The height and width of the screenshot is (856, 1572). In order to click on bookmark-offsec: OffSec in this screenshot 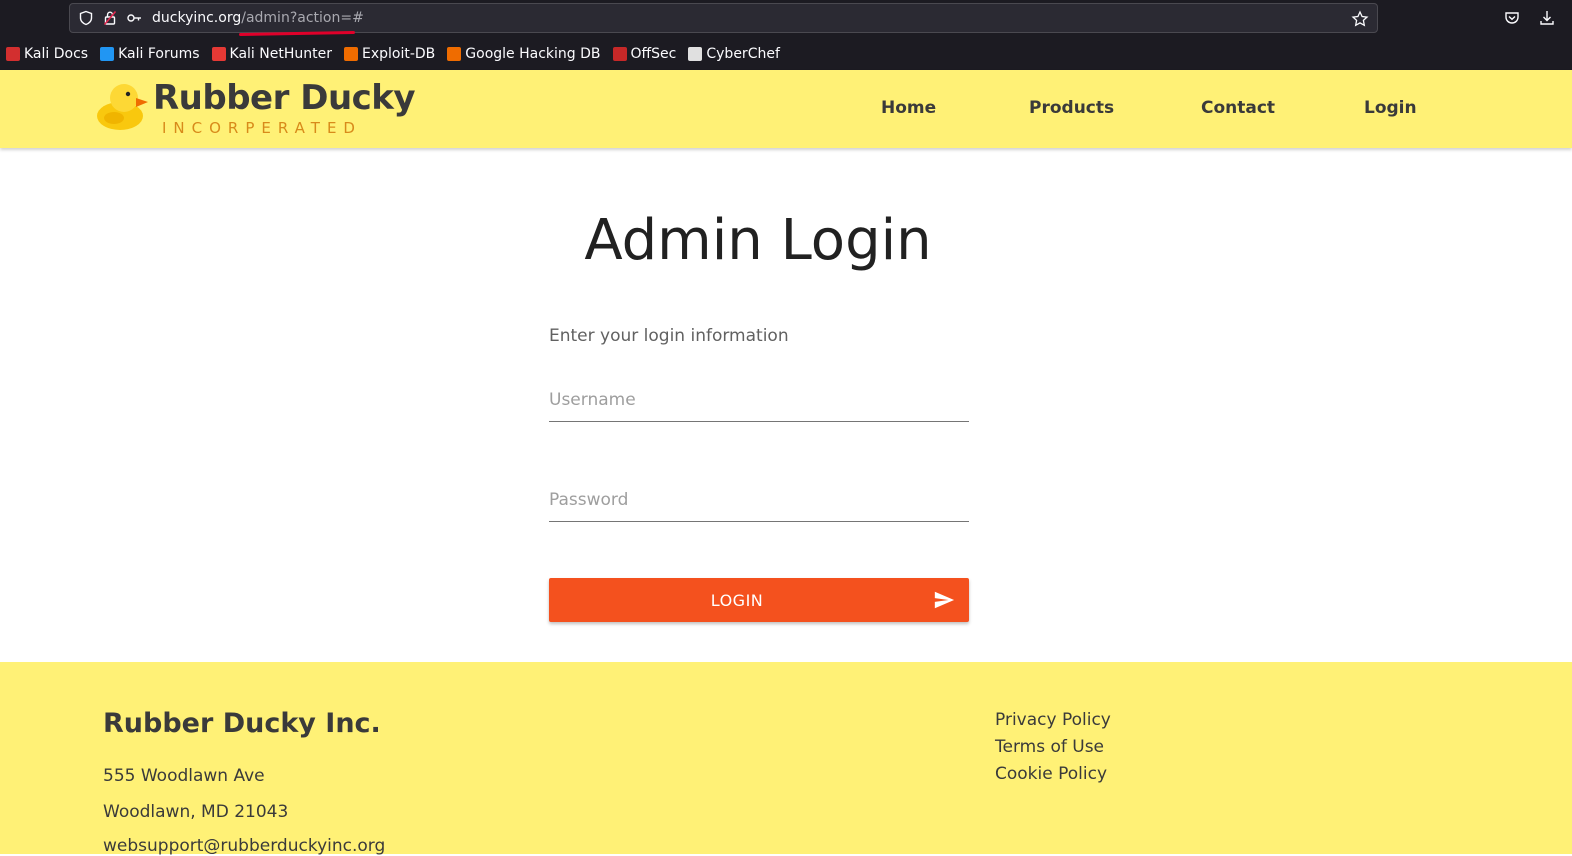, I will do `click(644, 54)`.